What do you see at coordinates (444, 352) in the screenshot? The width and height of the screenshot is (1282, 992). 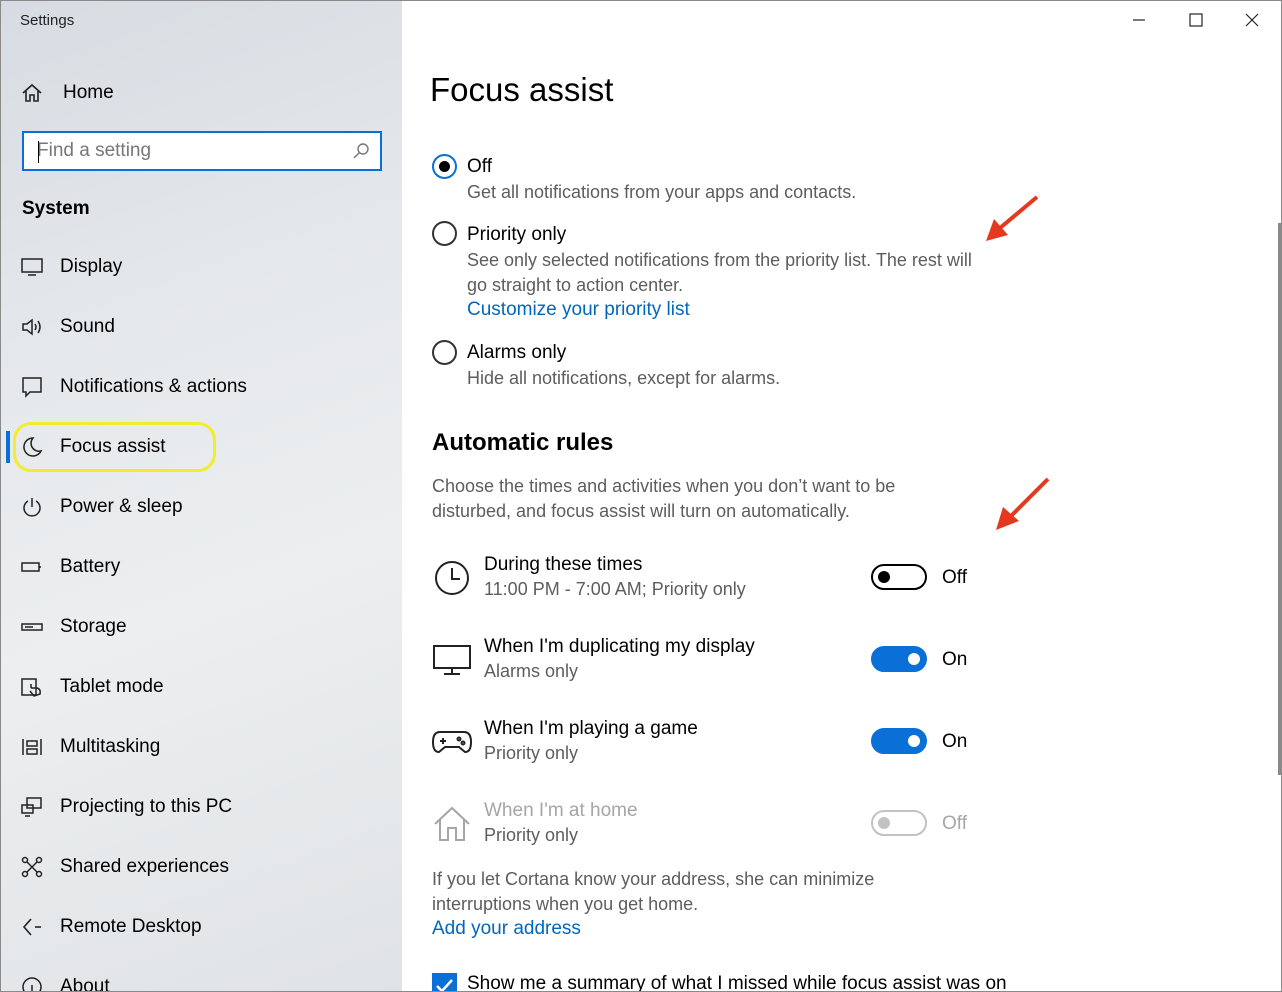 I see `radio-alarms-only` at bounding box center [444, 352].